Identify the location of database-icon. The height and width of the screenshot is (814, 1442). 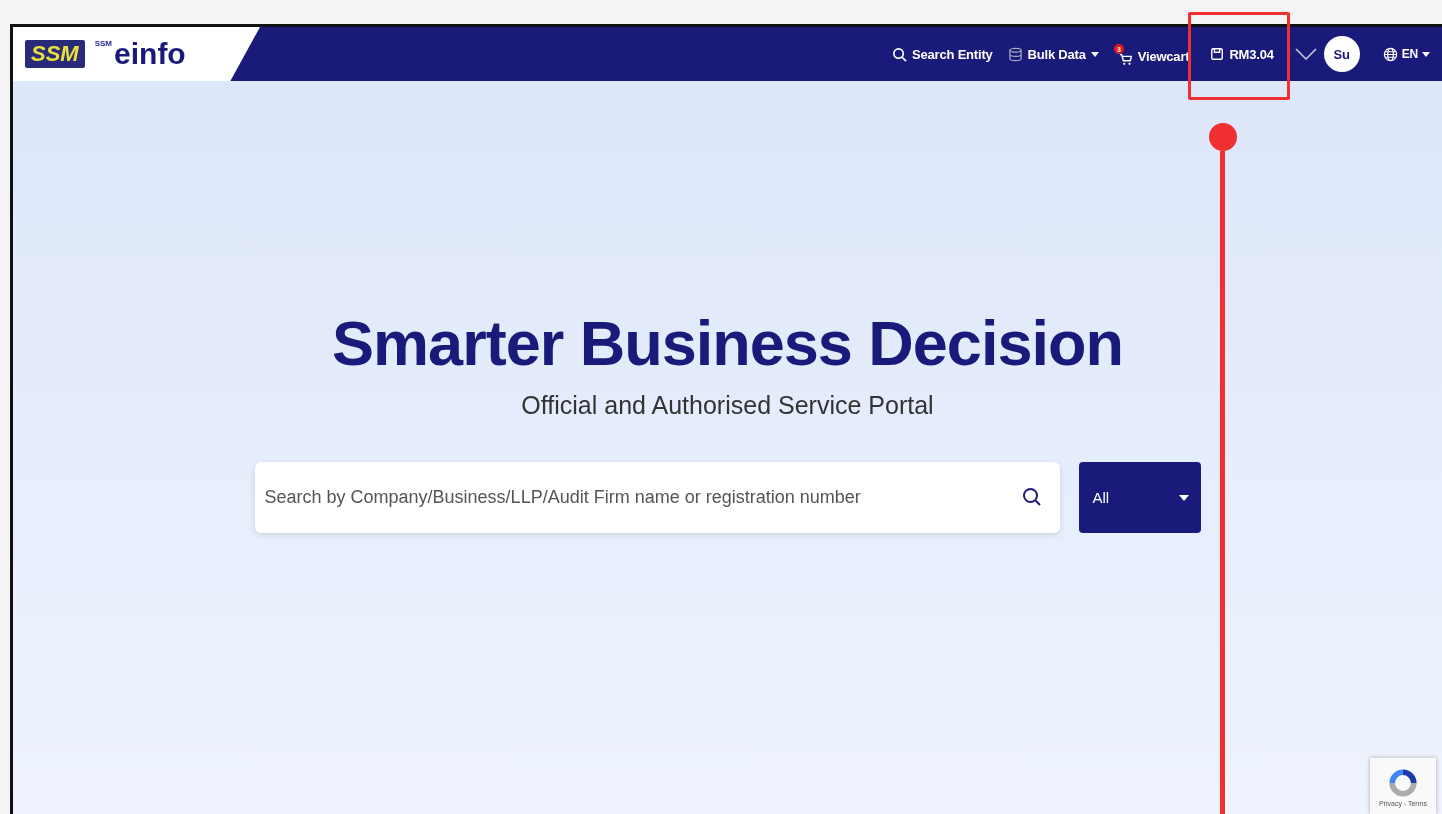
(1015, 54).